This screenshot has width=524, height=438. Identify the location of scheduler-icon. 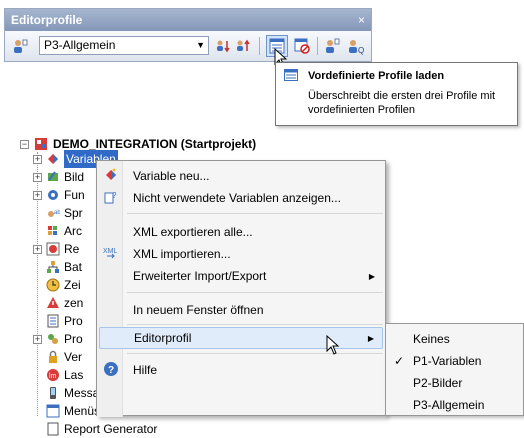
(53, 285).